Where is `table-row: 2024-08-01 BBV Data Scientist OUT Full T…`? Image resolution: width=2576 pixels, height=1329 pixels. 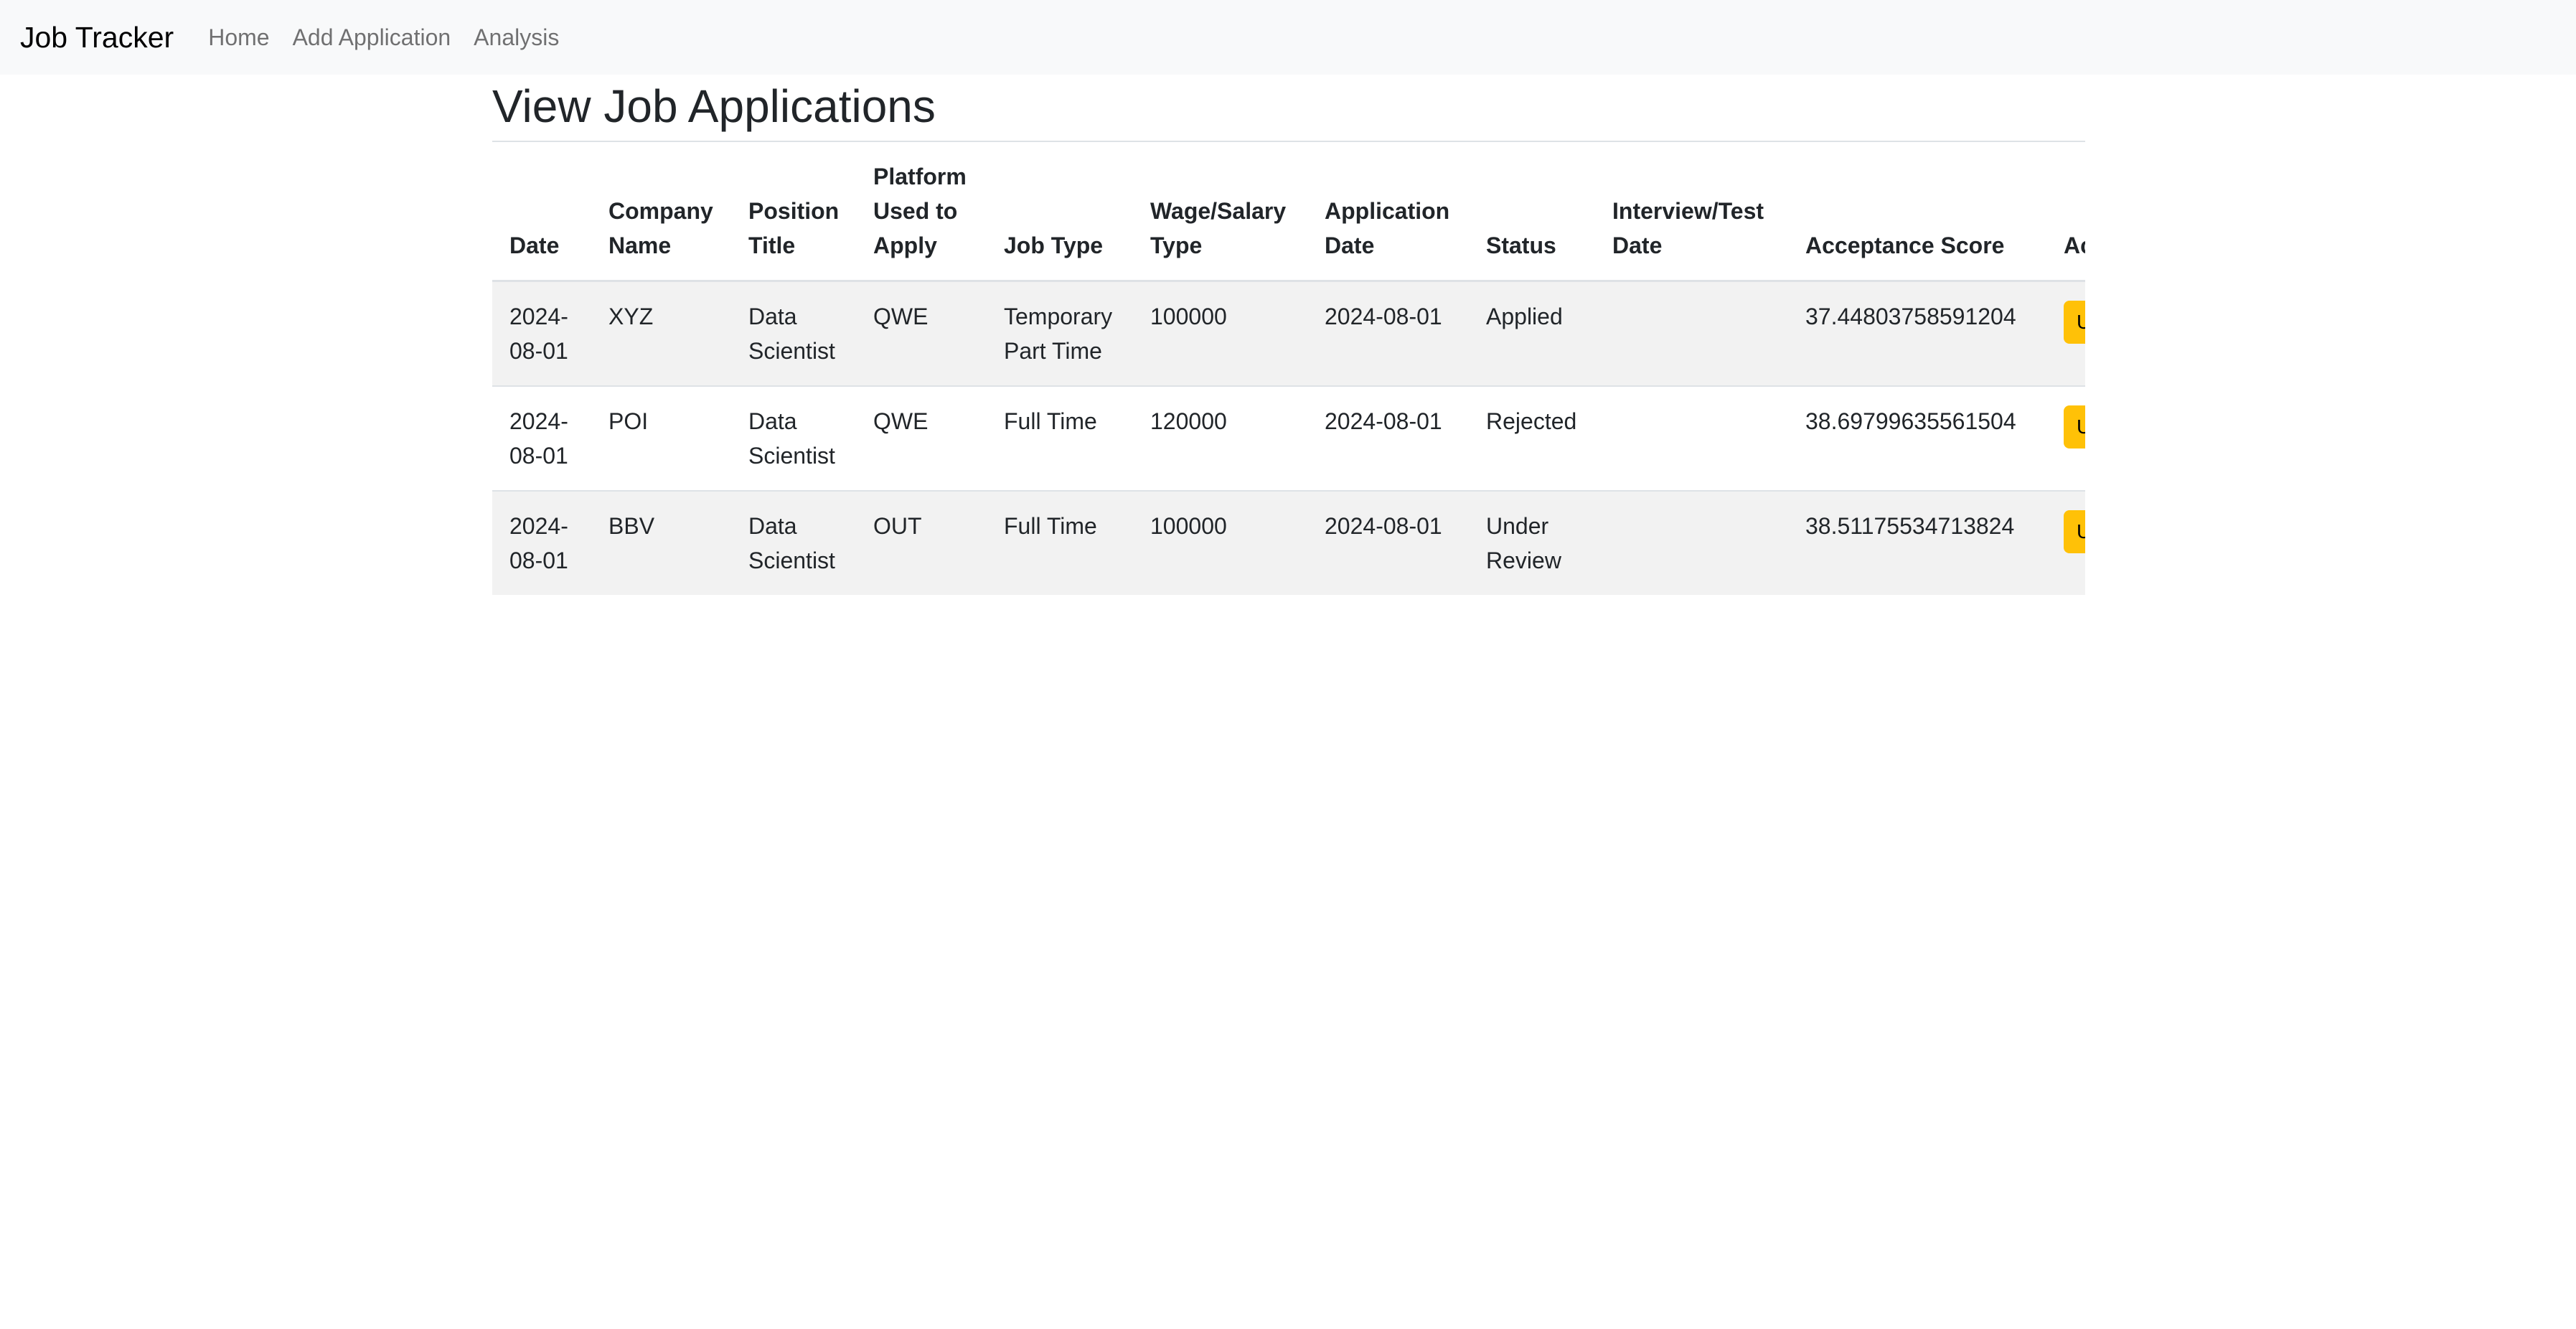 table-row: 2024-08-01 BBV Data Scientist OUT Full T… is located at coordinates (1288, 543).